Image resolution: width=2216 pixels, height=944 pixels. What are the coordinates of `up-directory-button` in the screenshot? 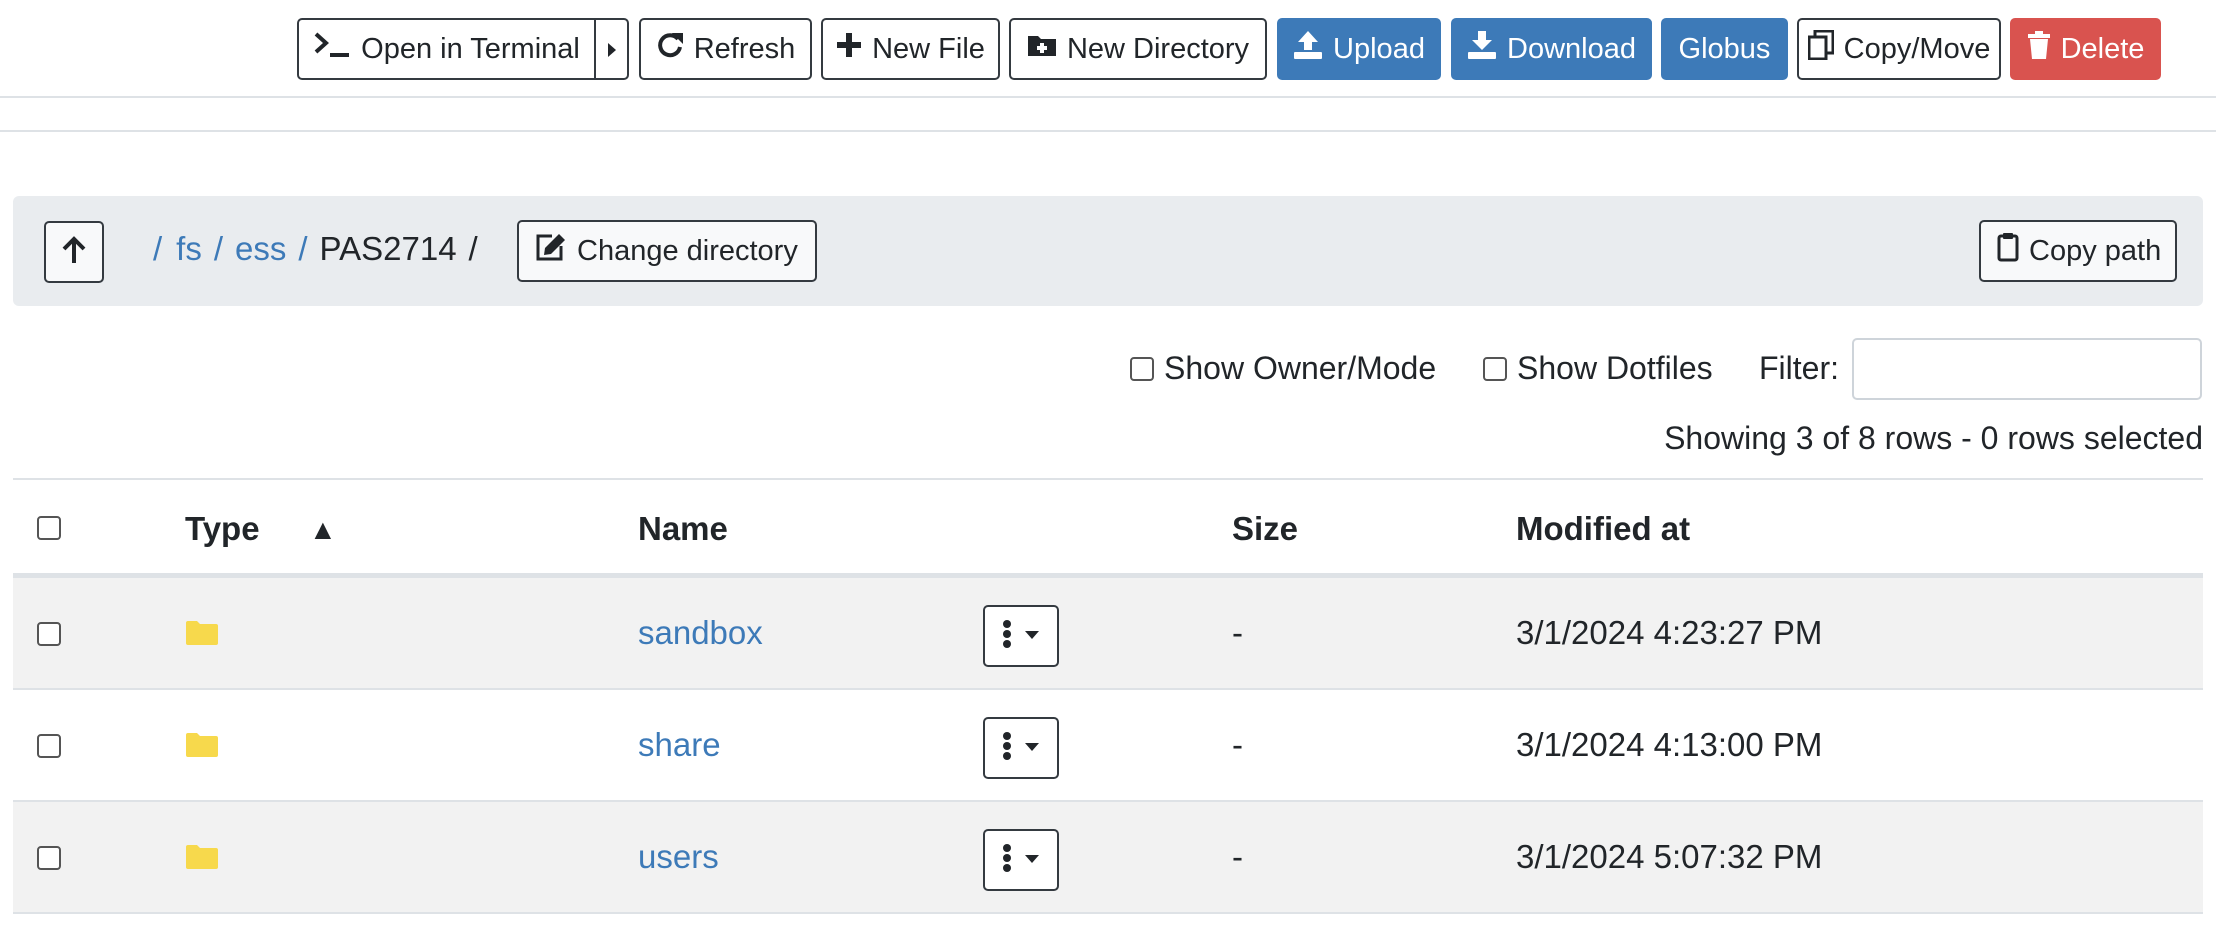 It's located at (74, 252).